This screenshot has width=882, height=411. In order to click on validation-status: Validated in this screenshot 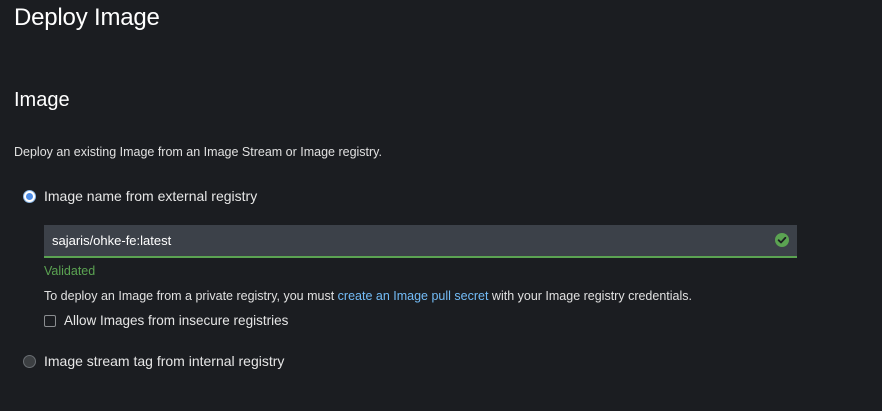, I will do `click(70, 271)`.